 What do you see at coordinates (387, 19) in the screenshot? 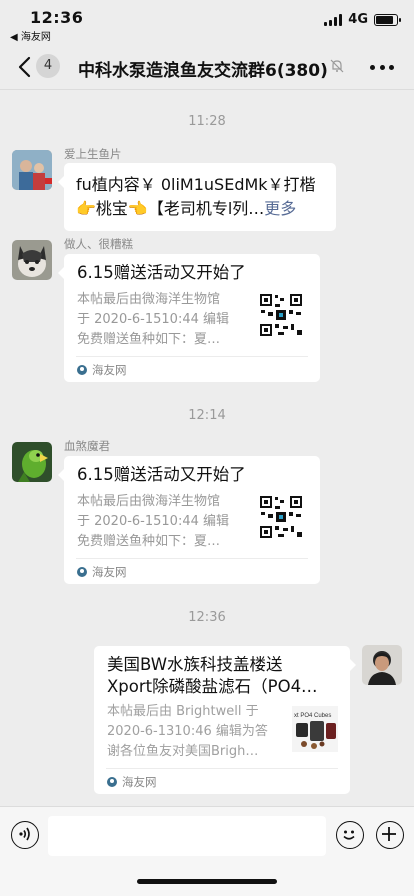
I see `battery-icon` at bounding box center [387, 19].